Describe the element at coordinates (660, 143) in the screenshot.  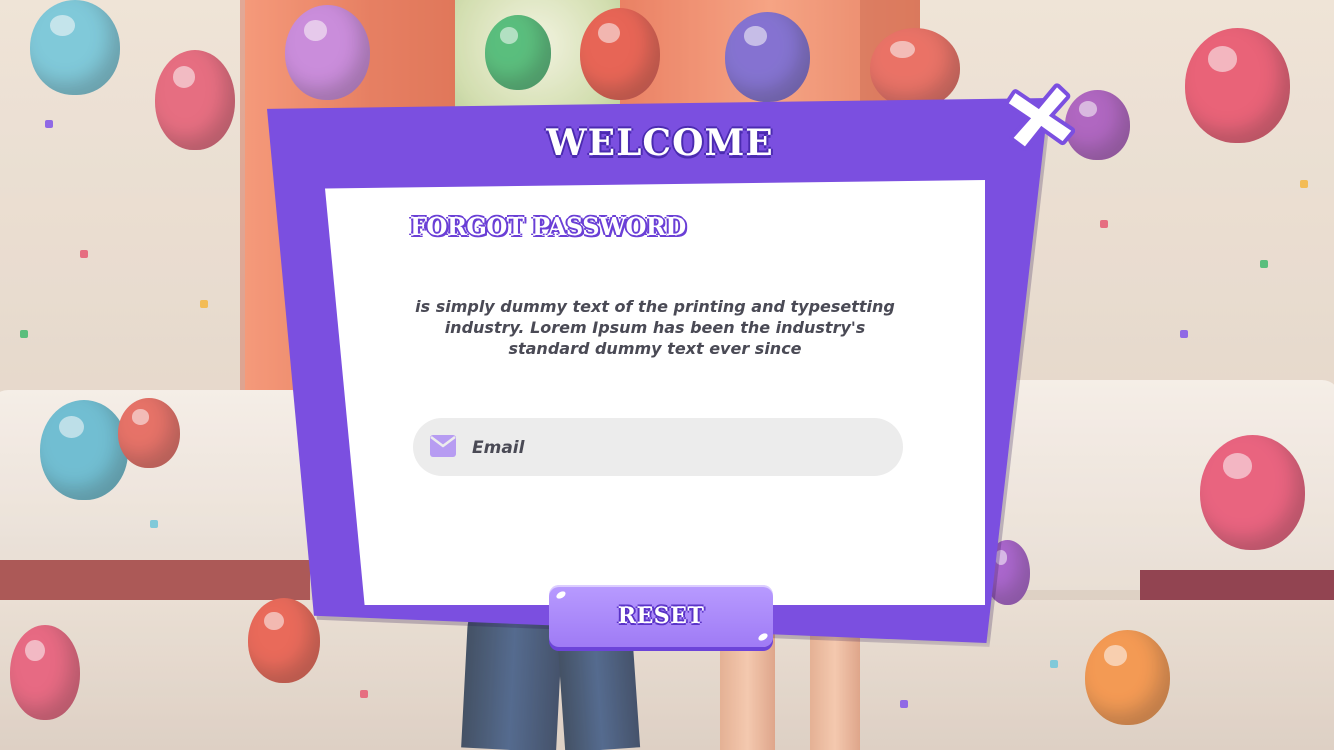
I see `dialog-title: WELCOME` at that location.